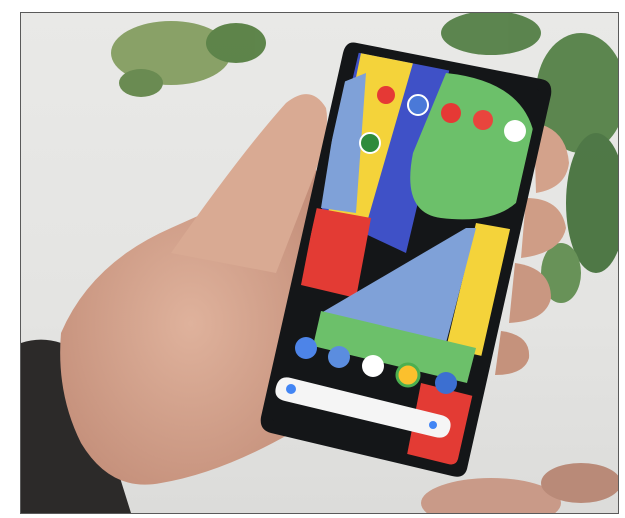 The height and width of the screenshot is (518, 625). Describe the element at coordinates (408, 375) in the screenshot. I see `chrome-icon` at that location.